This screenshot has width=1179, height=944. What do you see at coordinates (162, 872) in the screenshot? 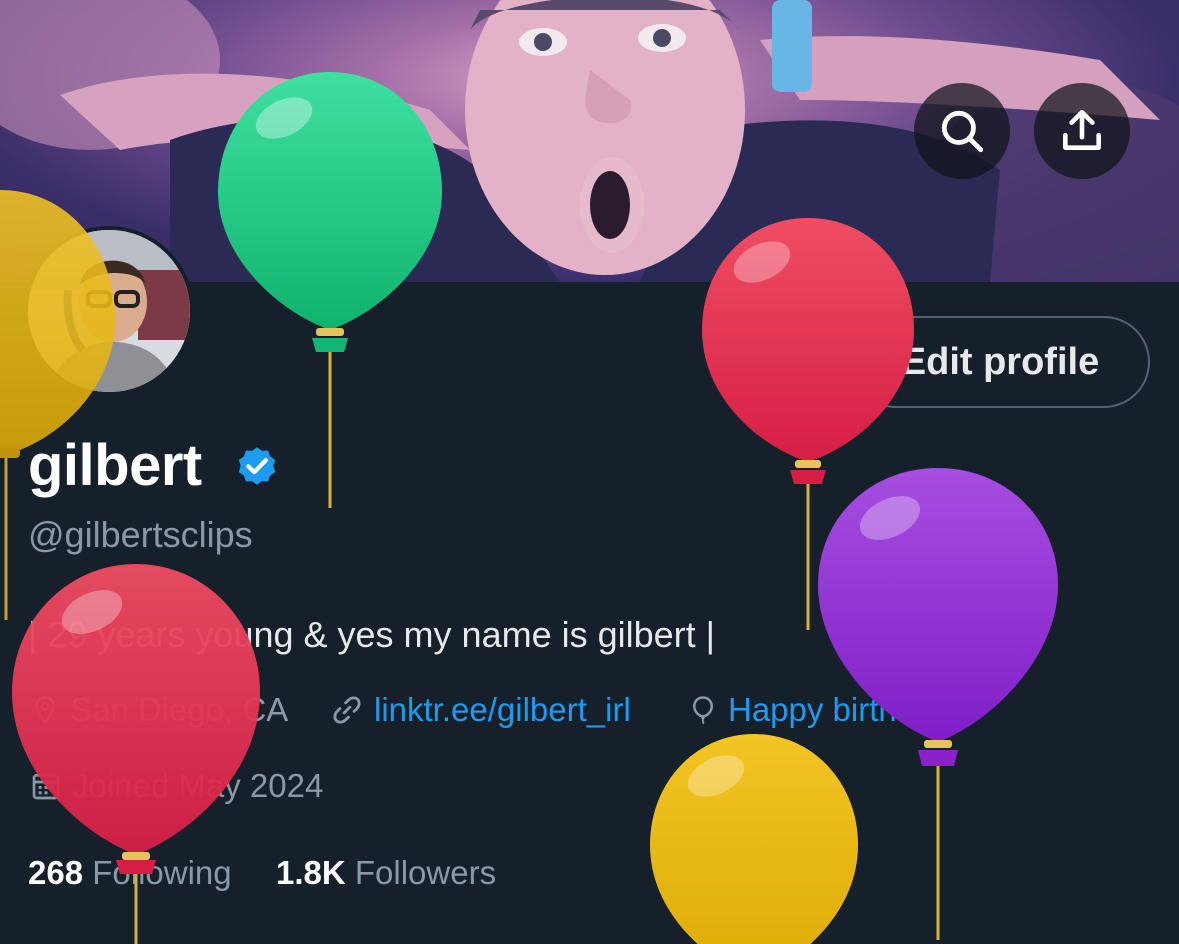
I see `following-label: Following` at bounding box center [162, 872].